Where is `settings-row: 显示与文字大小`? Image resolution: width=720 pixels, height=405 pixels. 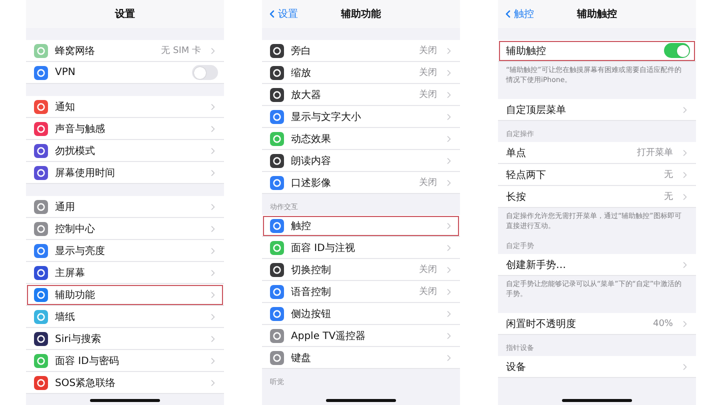
settings-row: 显示与文字大小 is located at coordinates (361, 117).